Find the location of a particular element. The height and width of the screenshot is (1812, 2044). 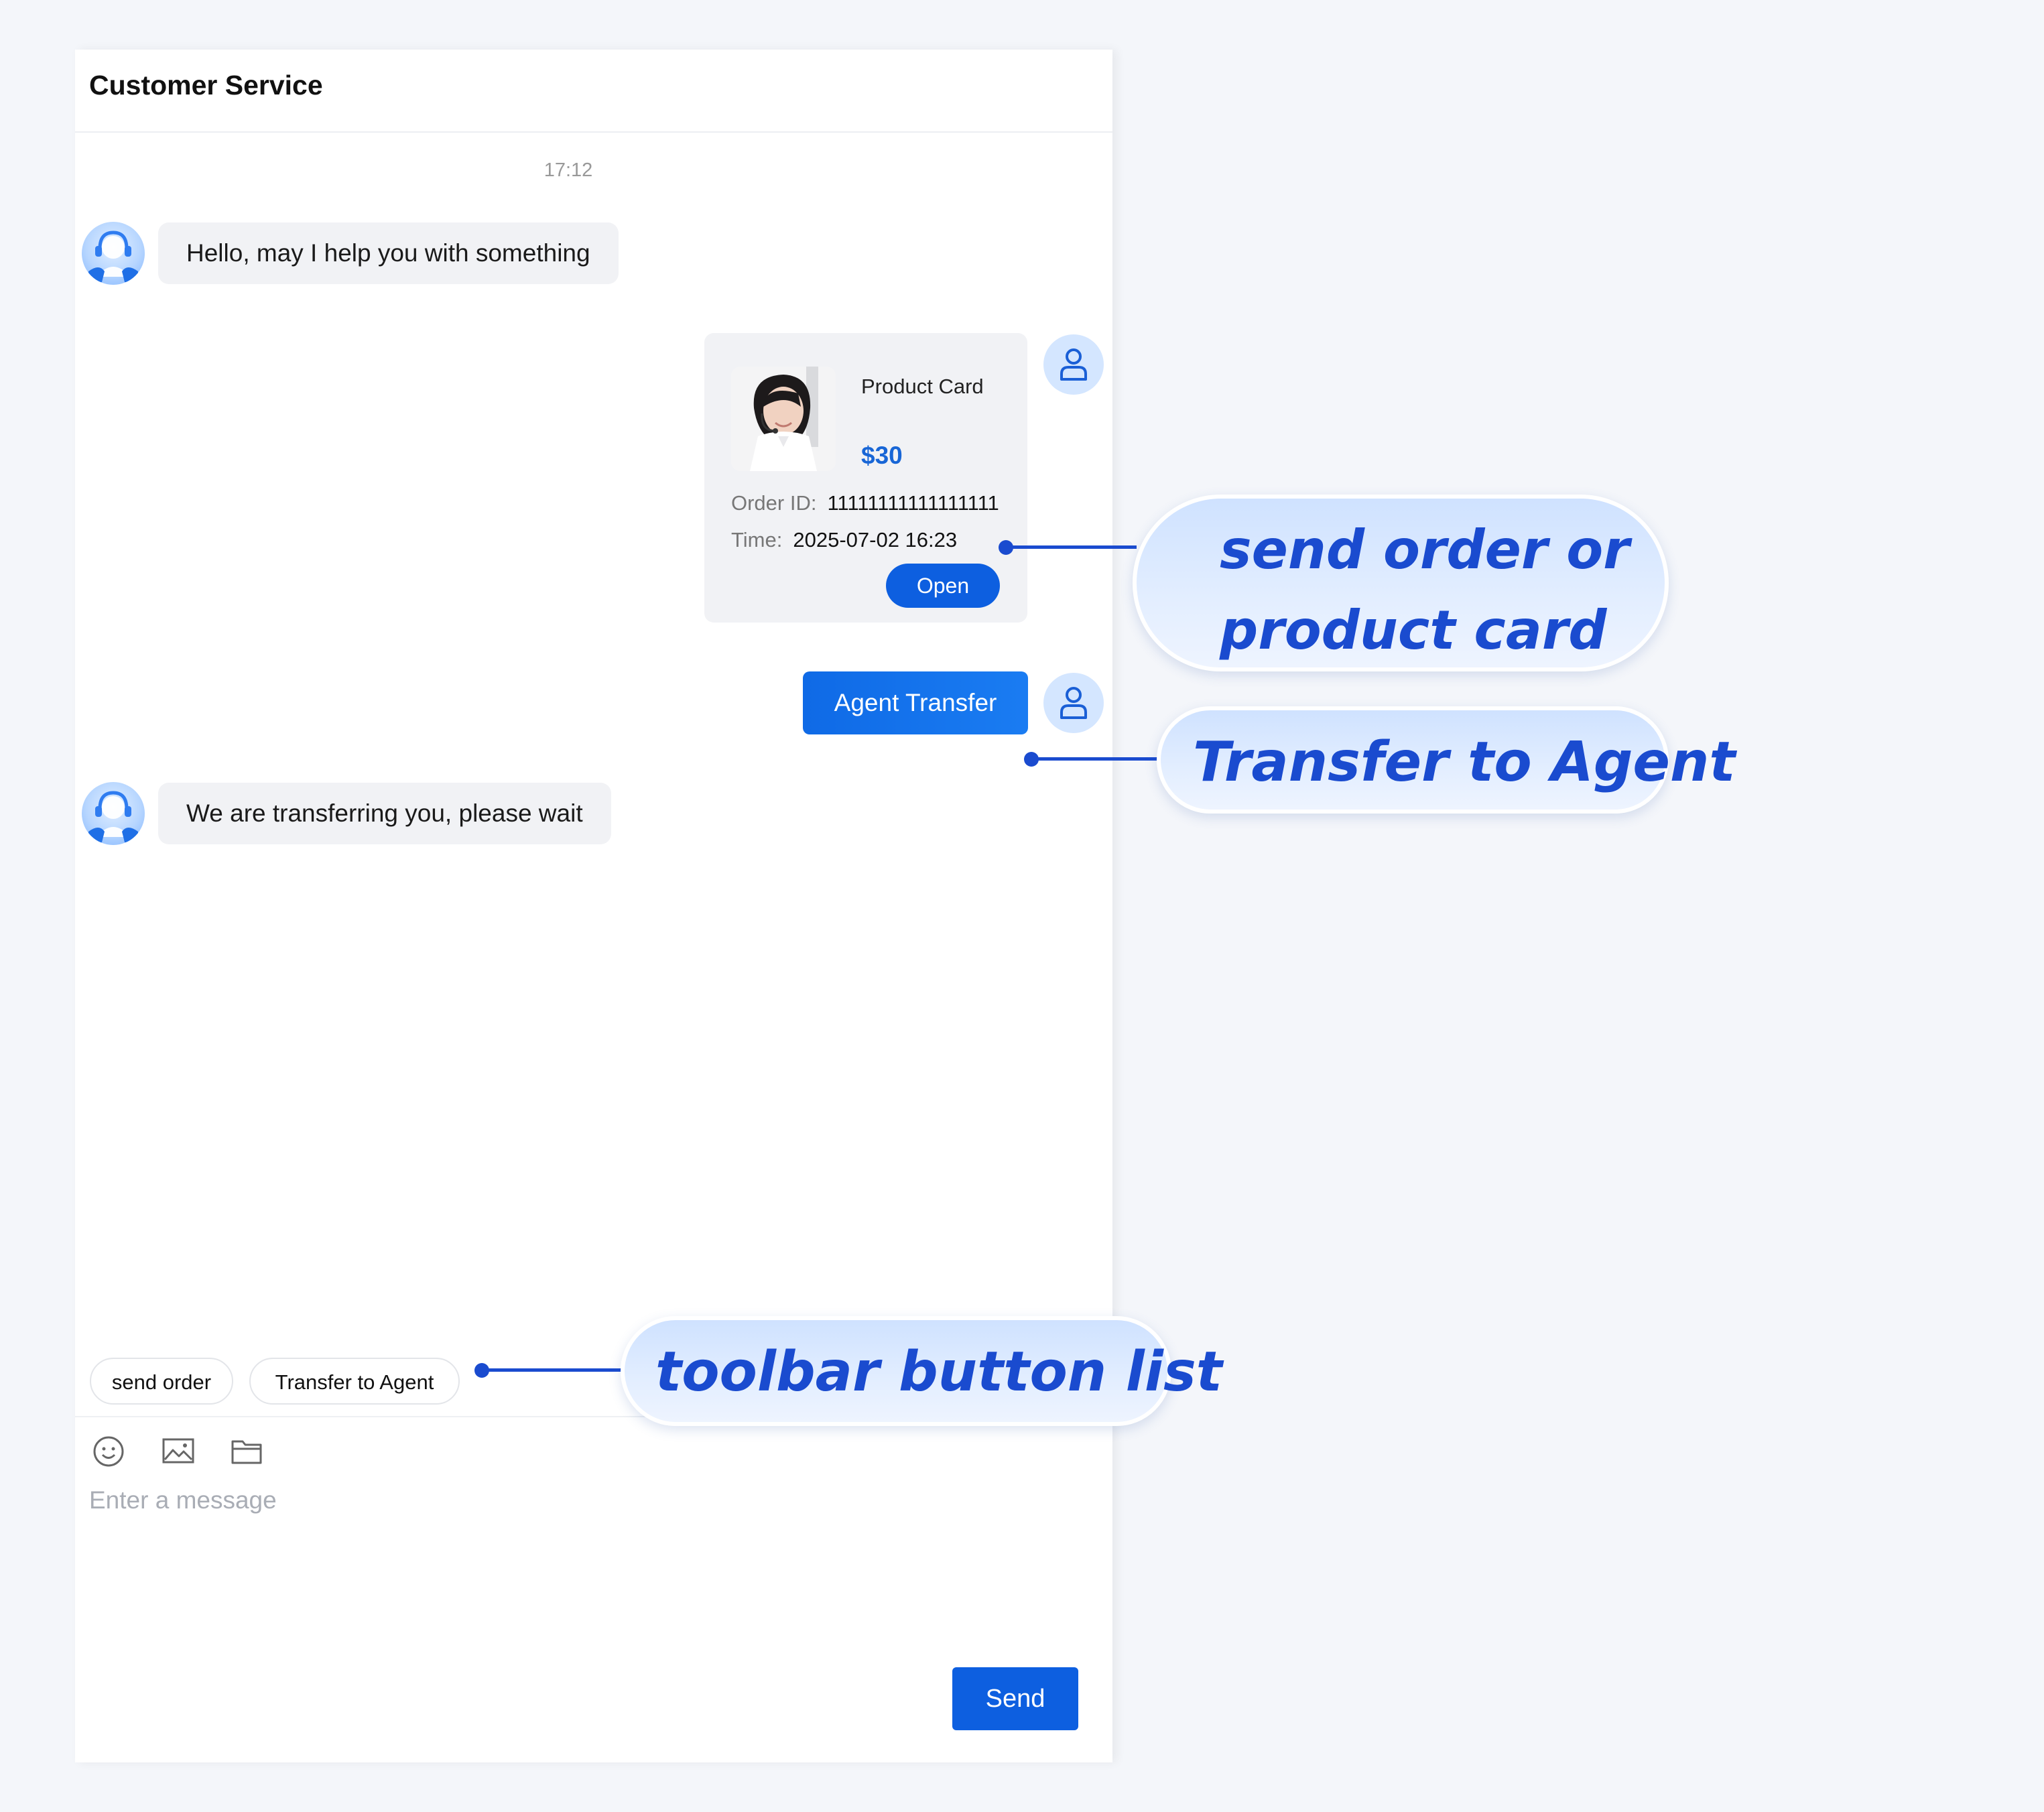

incoming-message: We are transferring you, please wait is located at coordinates (384, 814).